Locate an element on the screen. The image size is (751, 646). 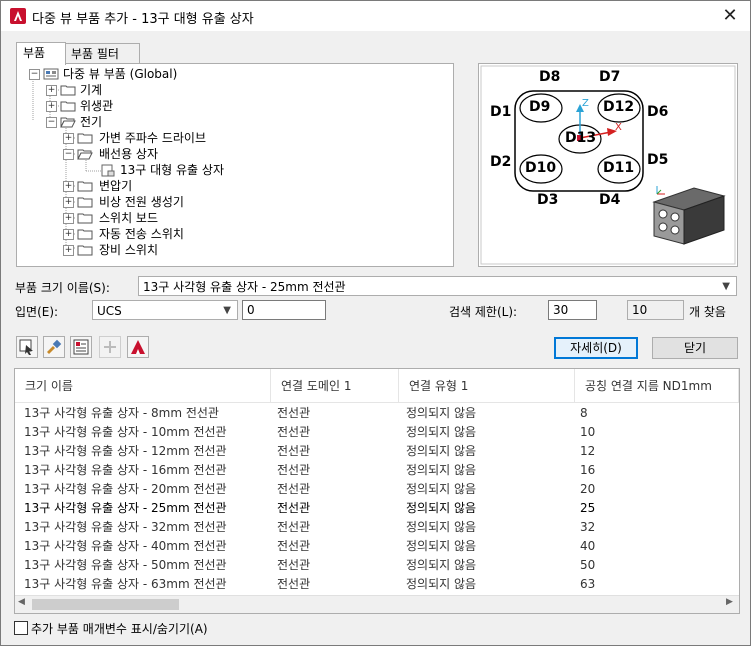
table-cell: 63 is located at coordinates (588, 584).